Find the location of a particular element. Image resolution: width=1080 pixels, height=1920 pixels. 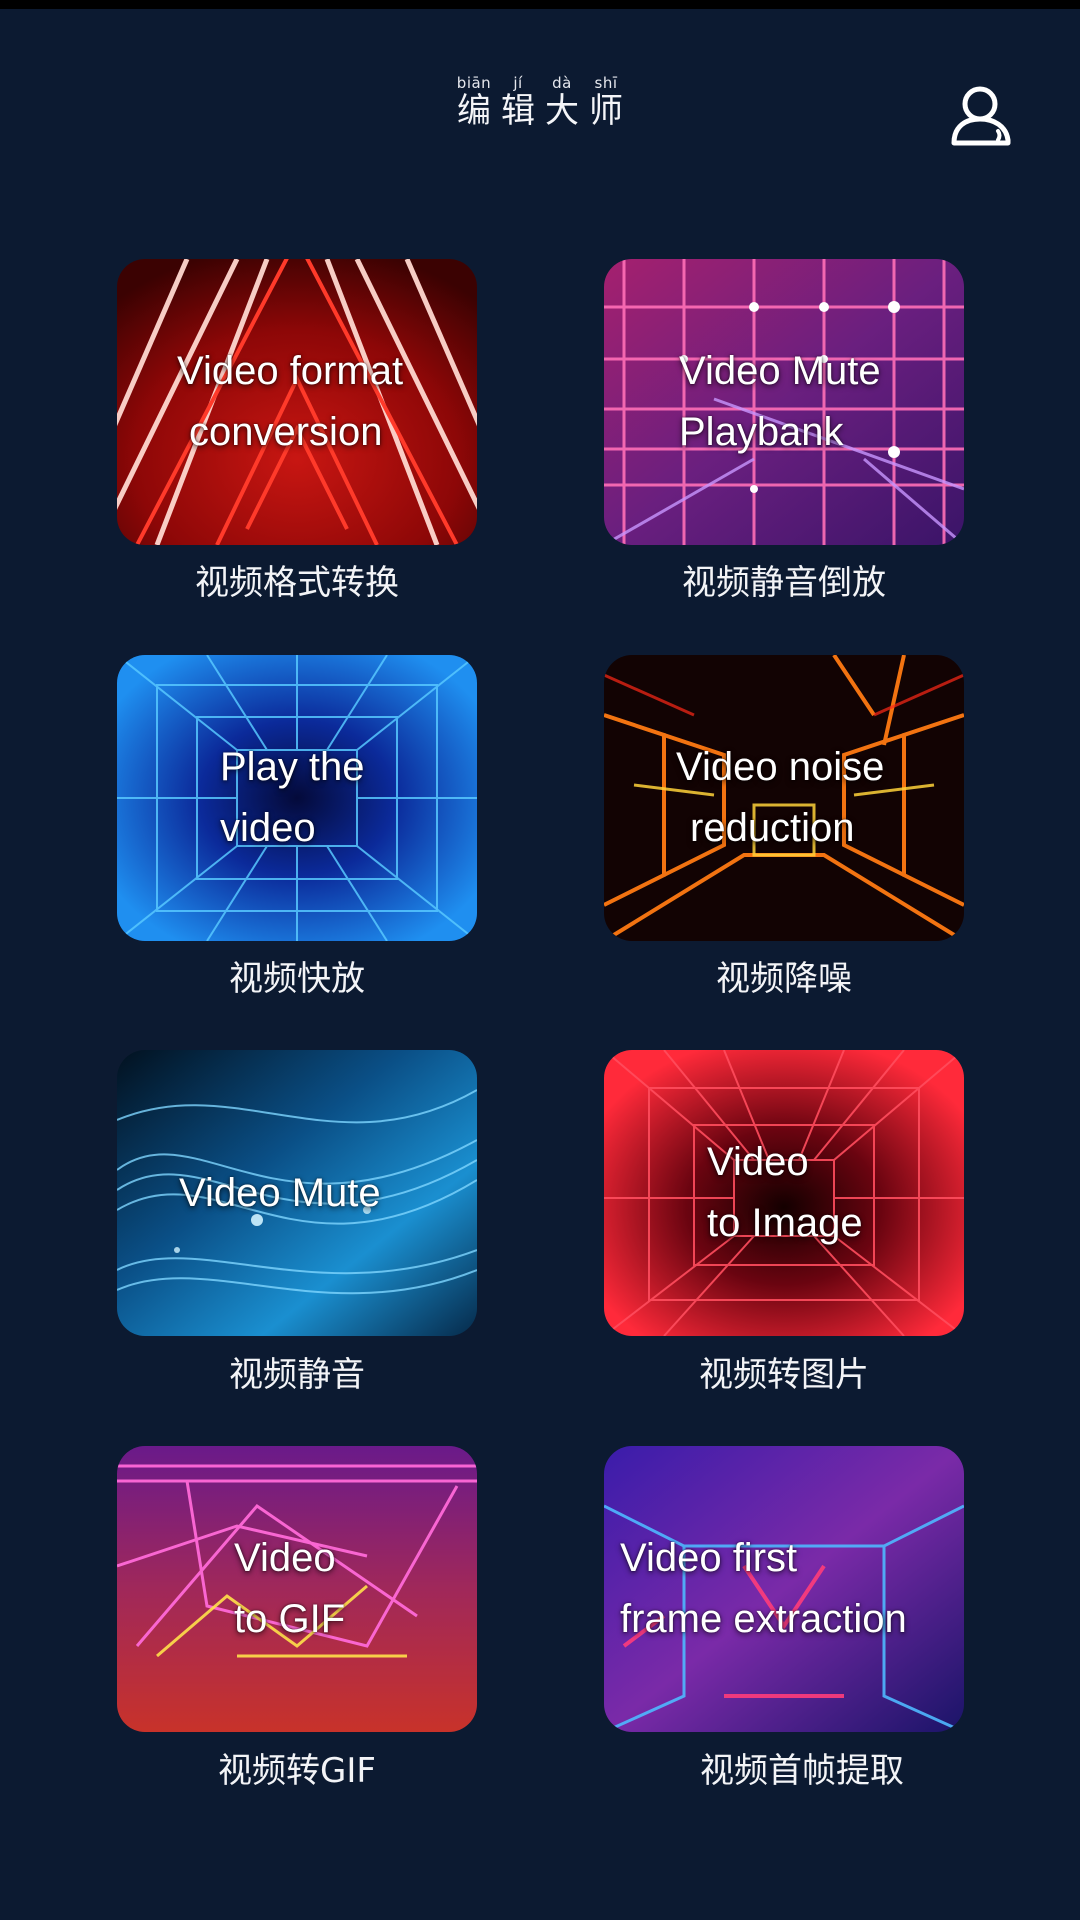

banner-text: Video noise reduction is located at coordinates (784, 798).